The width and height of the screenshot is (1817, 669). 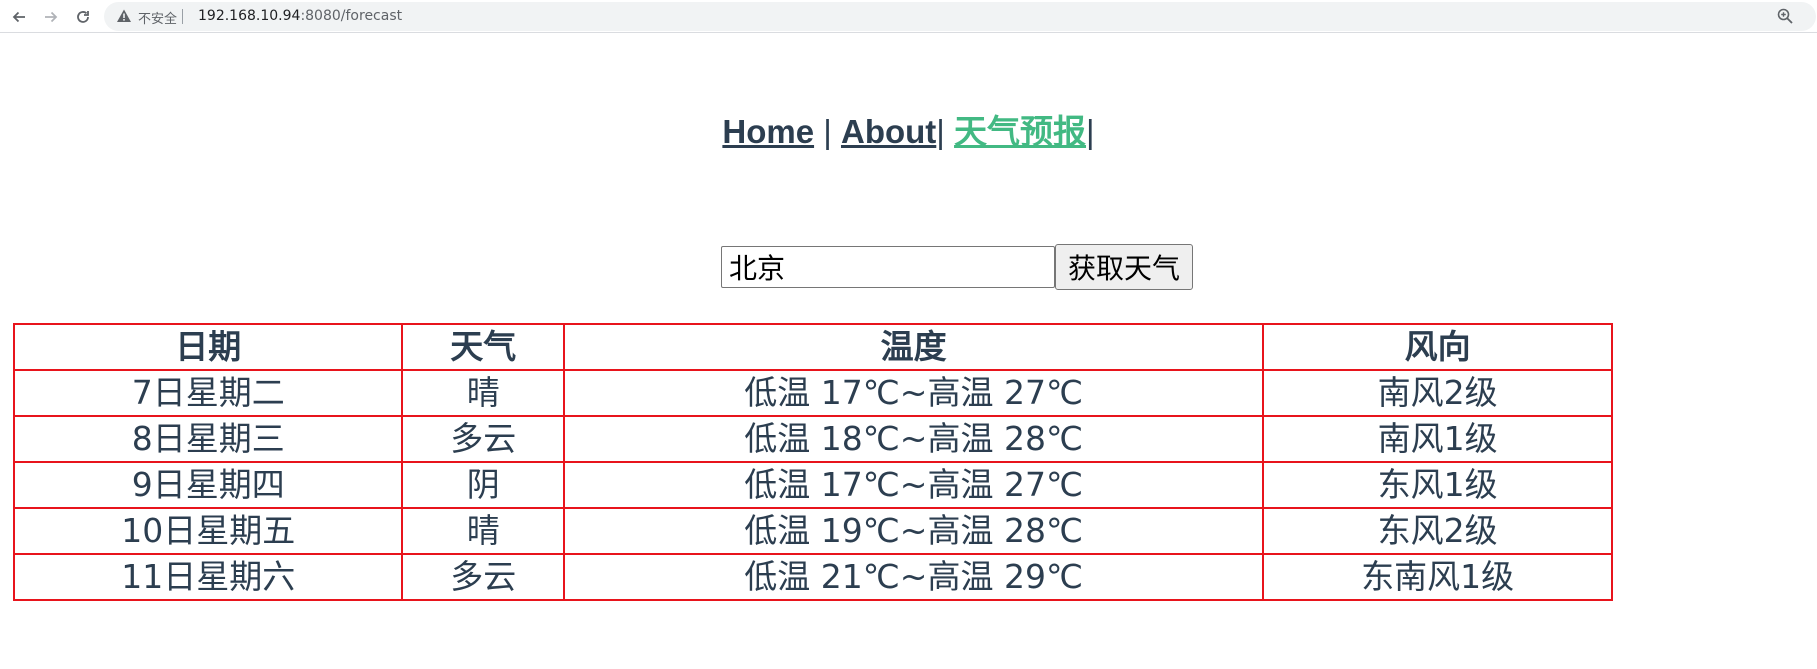 I want to click on browser-toolbar: 不安全 192.168.10.94:8080/forecast, so click(x=908, y=16).